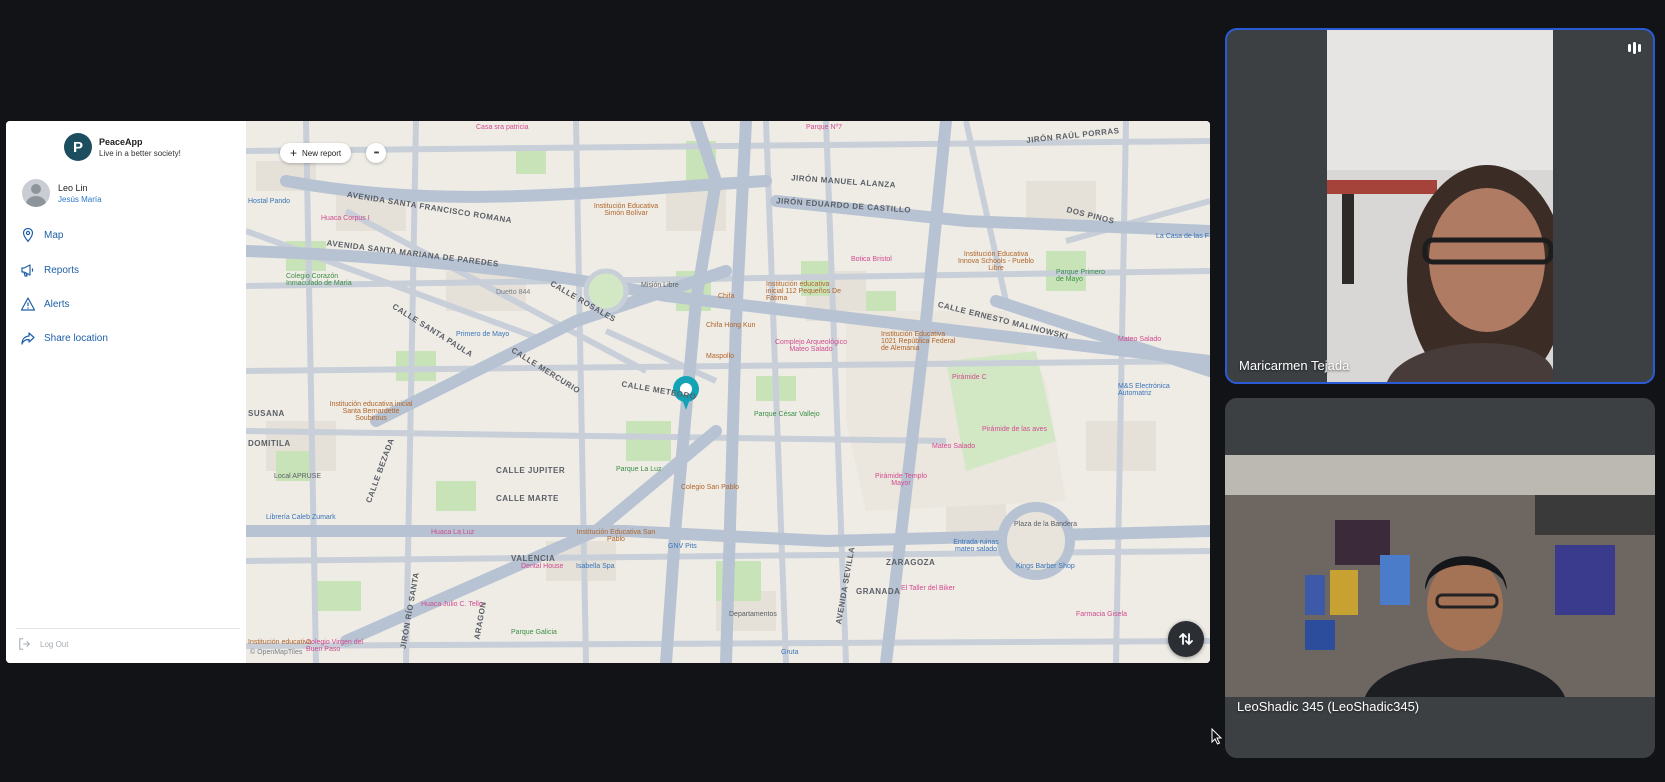 Image resolution: width=1665 pixels, height=782 pixels. What do you see at coordinates (483, 334) in the screenshot?
I see `map-poi-label: Primero de Mayo` at bounding box center [483, 334].